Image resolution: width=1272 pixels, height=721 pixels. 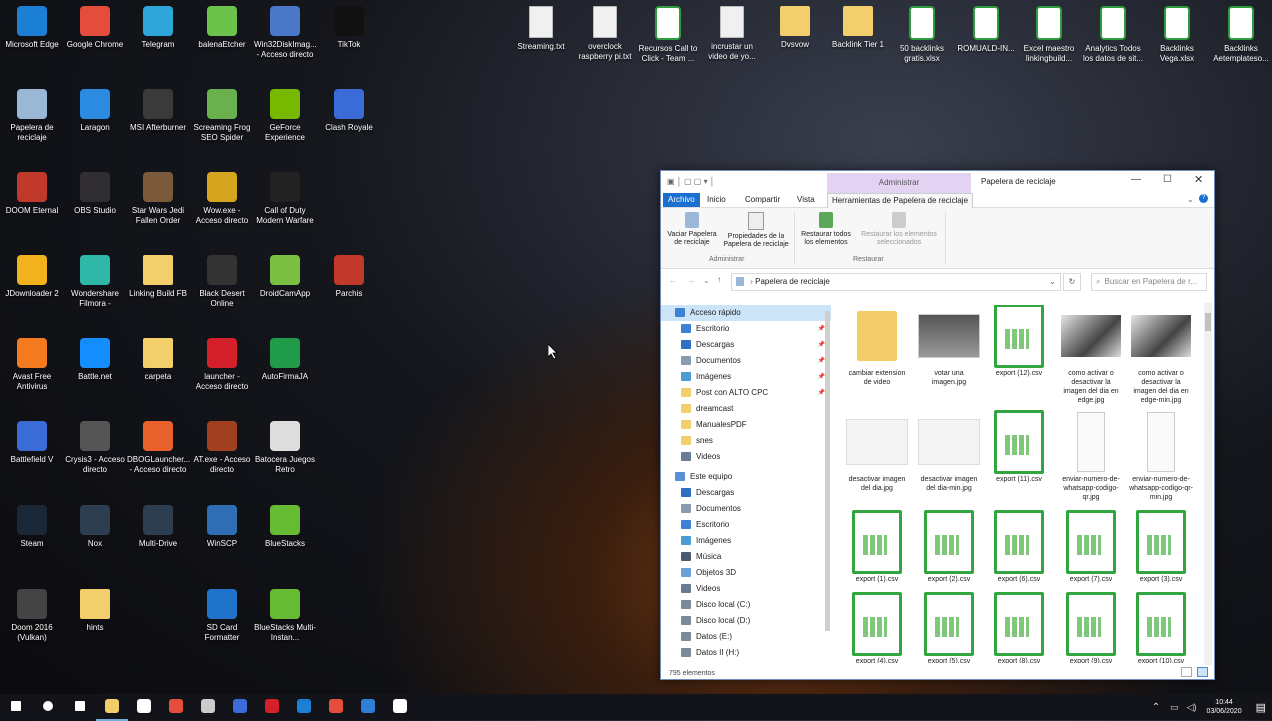 I want to click on desktop-icon: Steam, so click(x=32, y=527).